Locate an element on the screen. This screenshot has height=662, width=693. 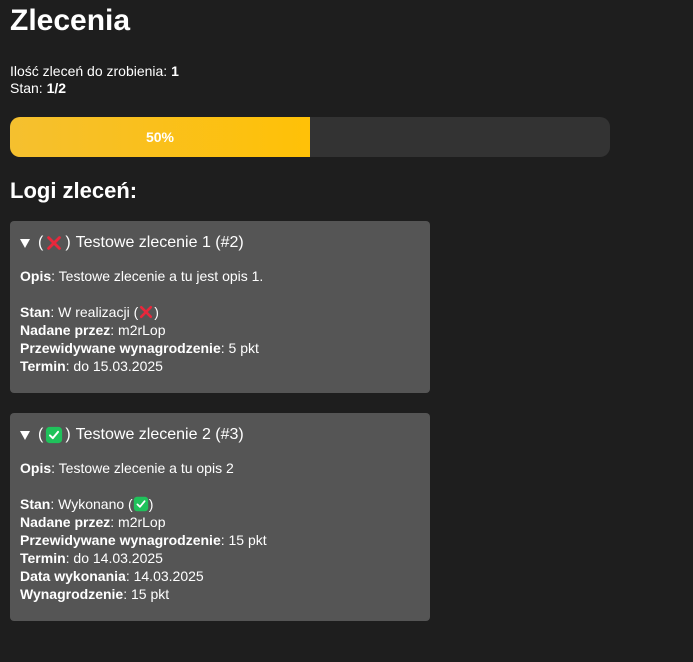
reward-label: Wynagrodzenie is located at coordinates (72, 594).